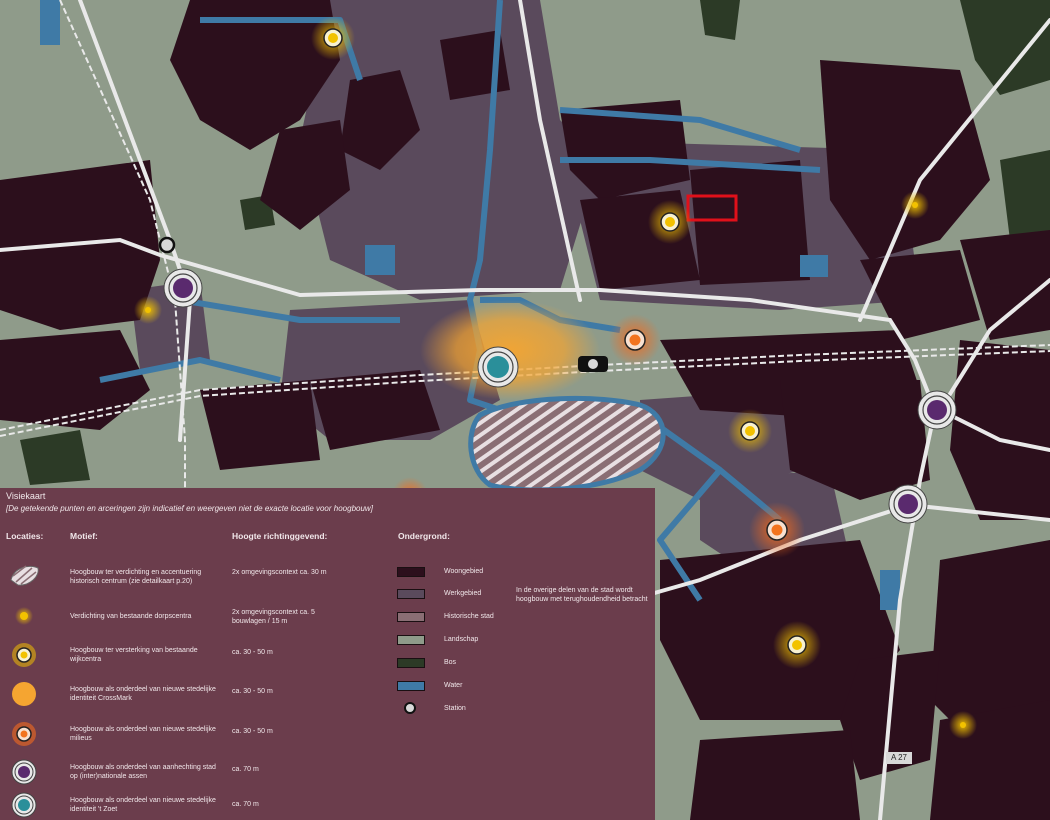 The height and width of the screenshot is (820, 1050). Describe the element at coordinates (461, 639) in the screenshot. I see `label-landschap: Landschap` at that location.